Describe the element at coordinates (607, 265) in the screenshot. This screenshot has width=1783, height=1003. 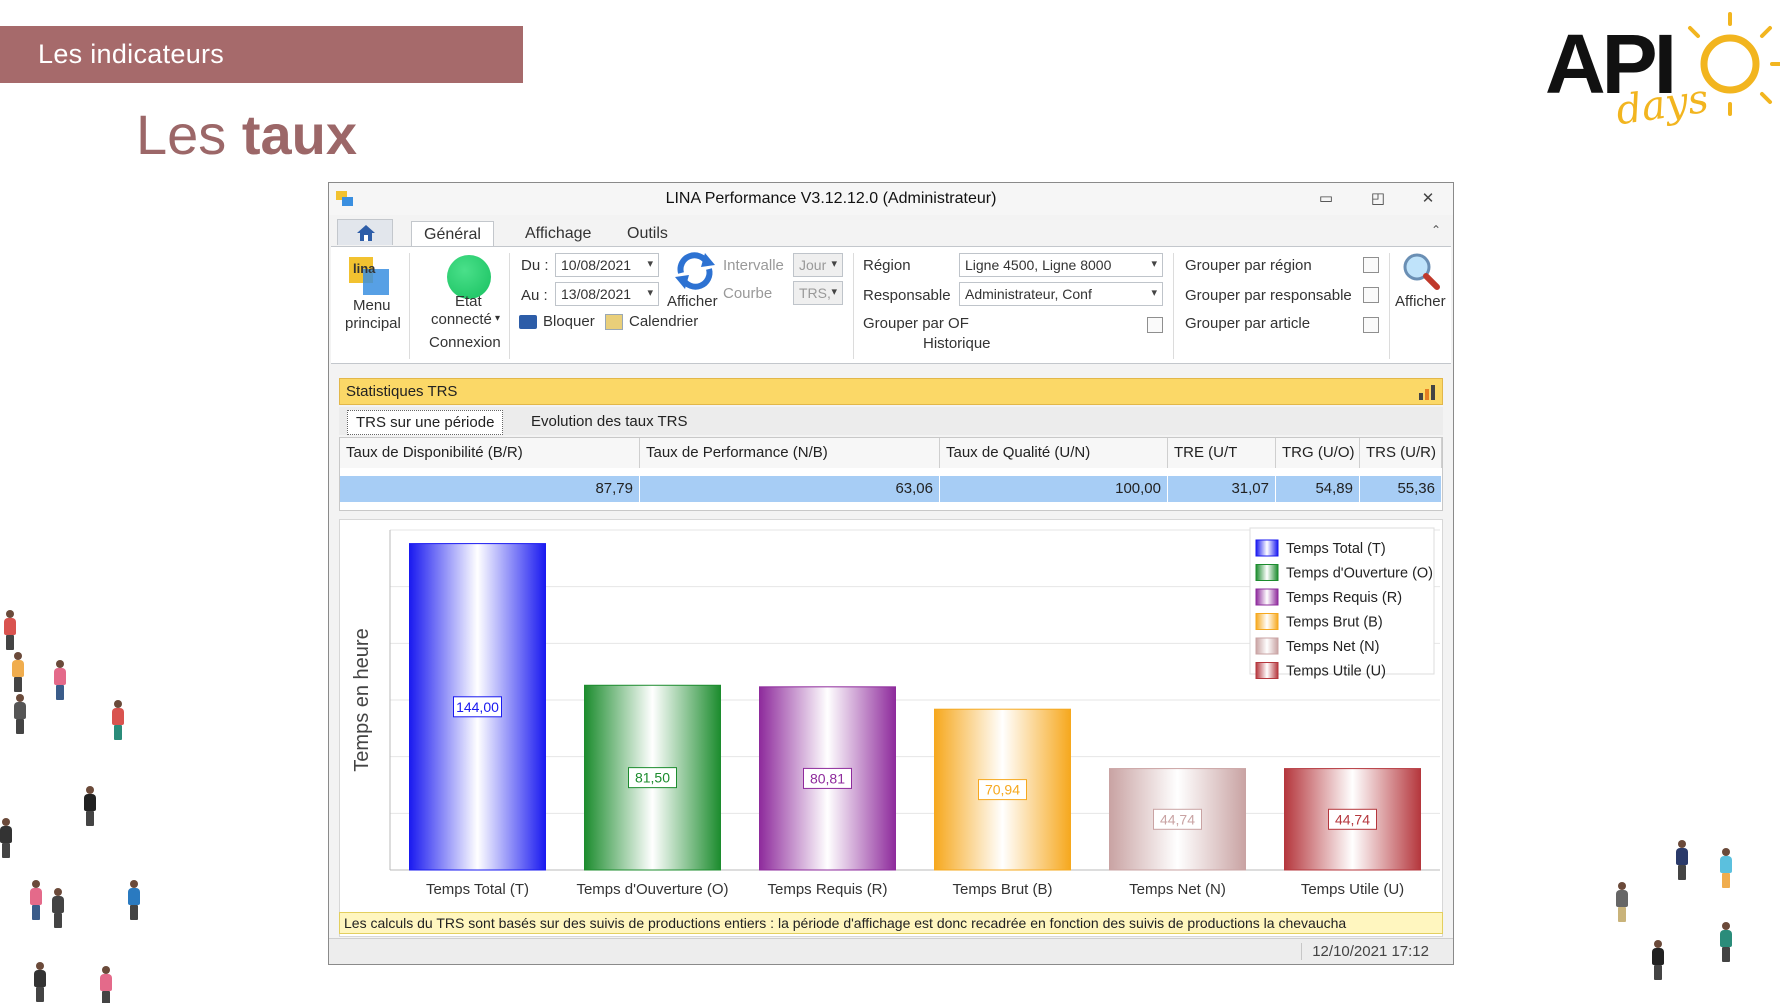
I see `du-date-picker: 10/08/2021` at that location.